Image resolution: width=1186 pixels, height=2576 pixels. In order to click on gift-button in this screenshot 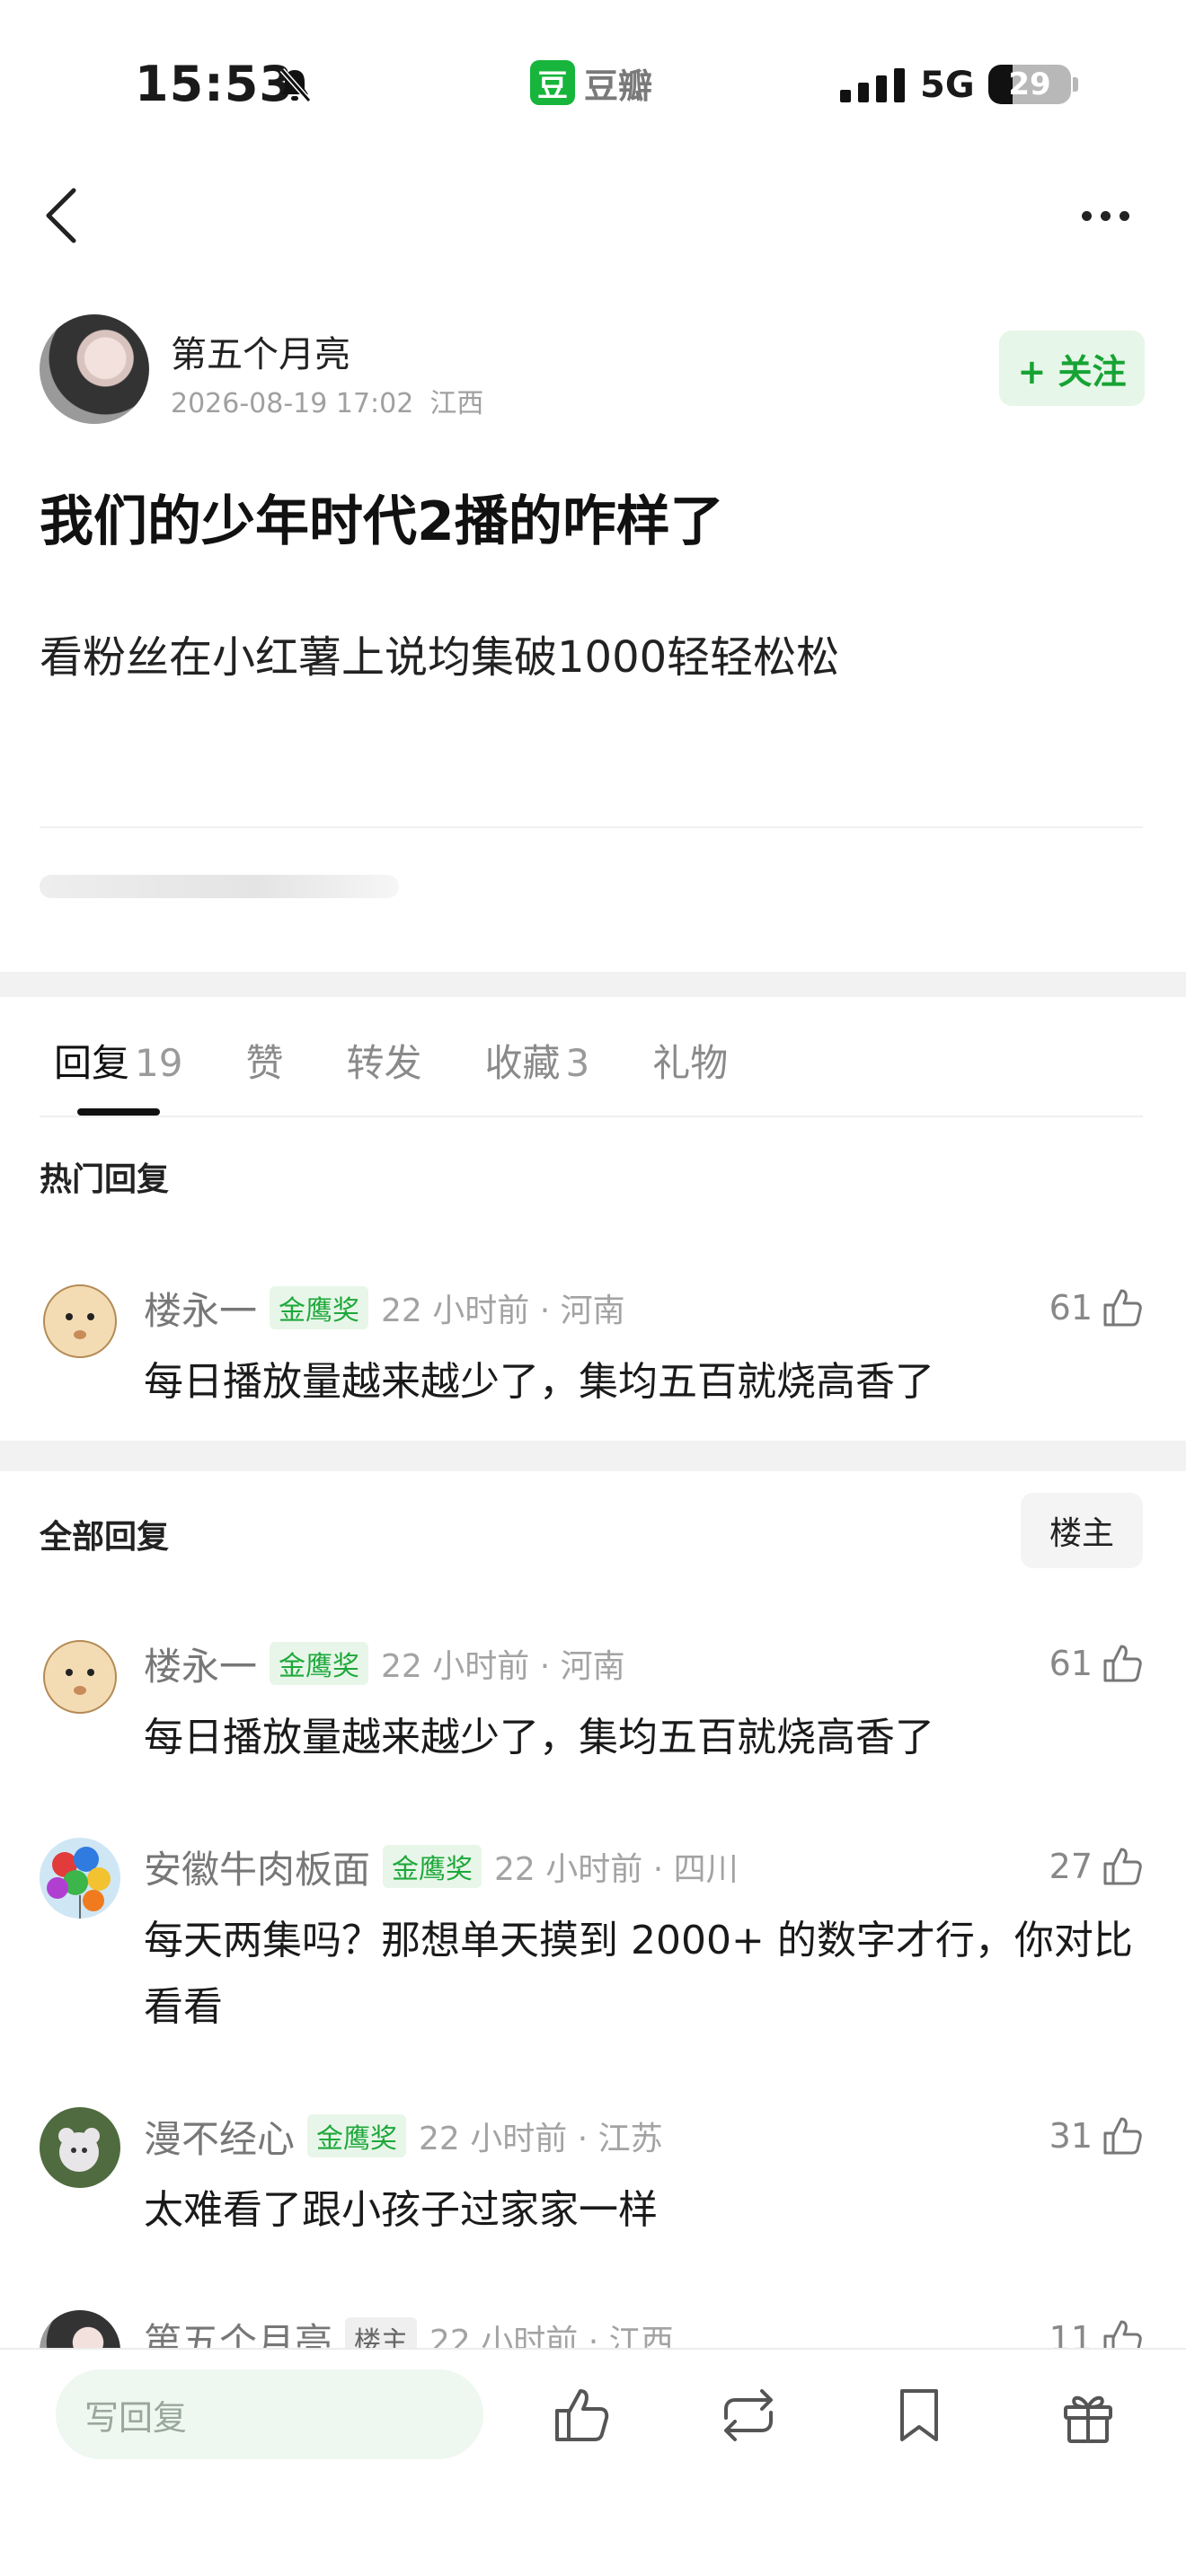, I will do `click(1088, 2415)`.